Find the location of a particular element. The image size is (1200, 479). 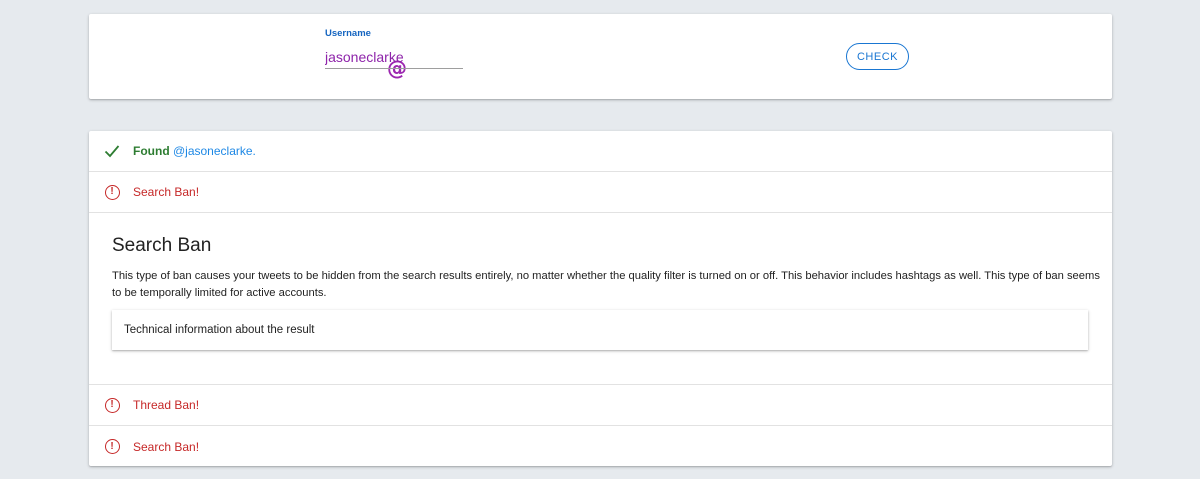

search-ban-text-2: Search Ban! is located at coordinates (166, 446).